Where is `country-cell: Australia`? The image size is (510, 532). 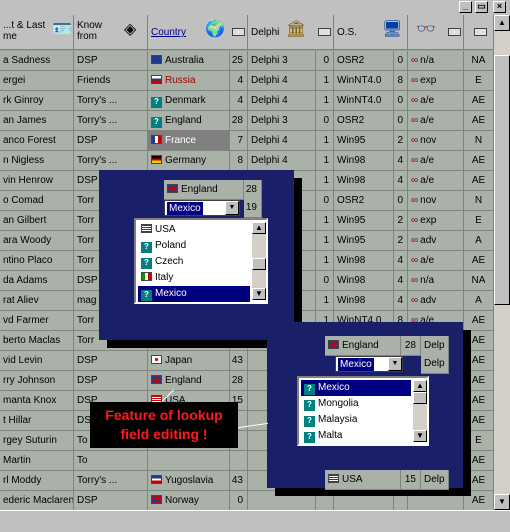 country-cell: Australia is located at coordinates (189, 61).